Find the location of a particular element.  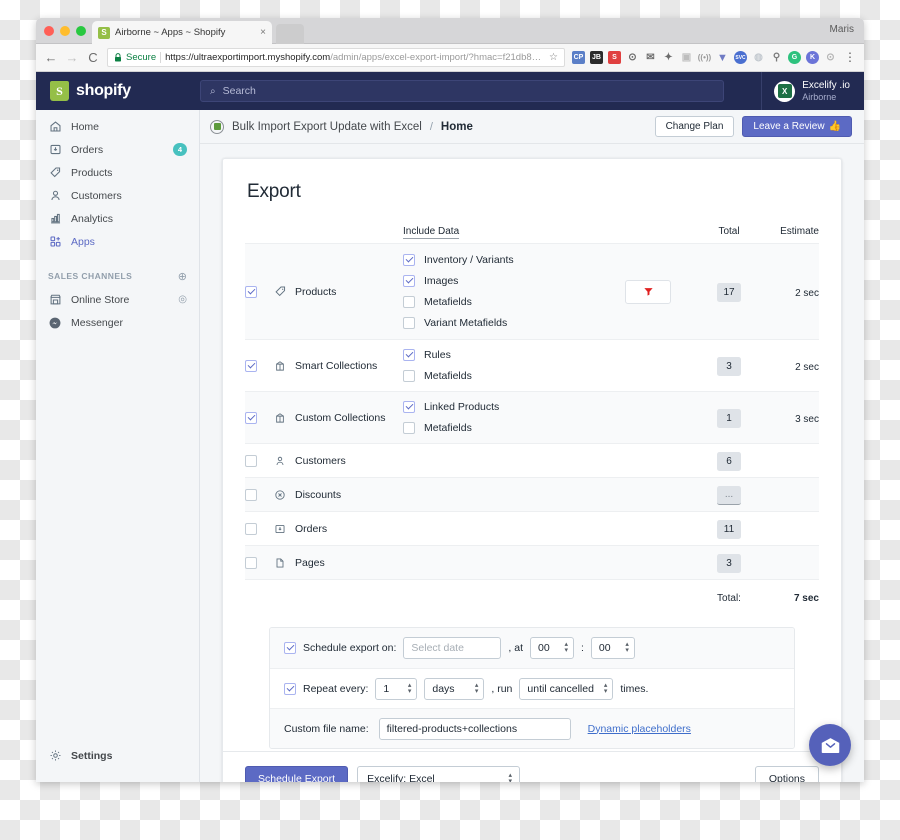

row-checkbox-customers is located at coordinates (251, 460).